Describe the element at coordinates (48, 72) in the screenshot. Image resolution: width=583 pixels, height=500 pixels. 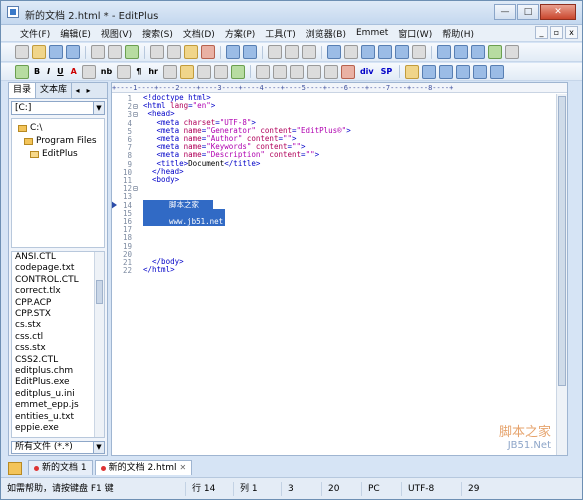
I see `italic-button: I` at that location.